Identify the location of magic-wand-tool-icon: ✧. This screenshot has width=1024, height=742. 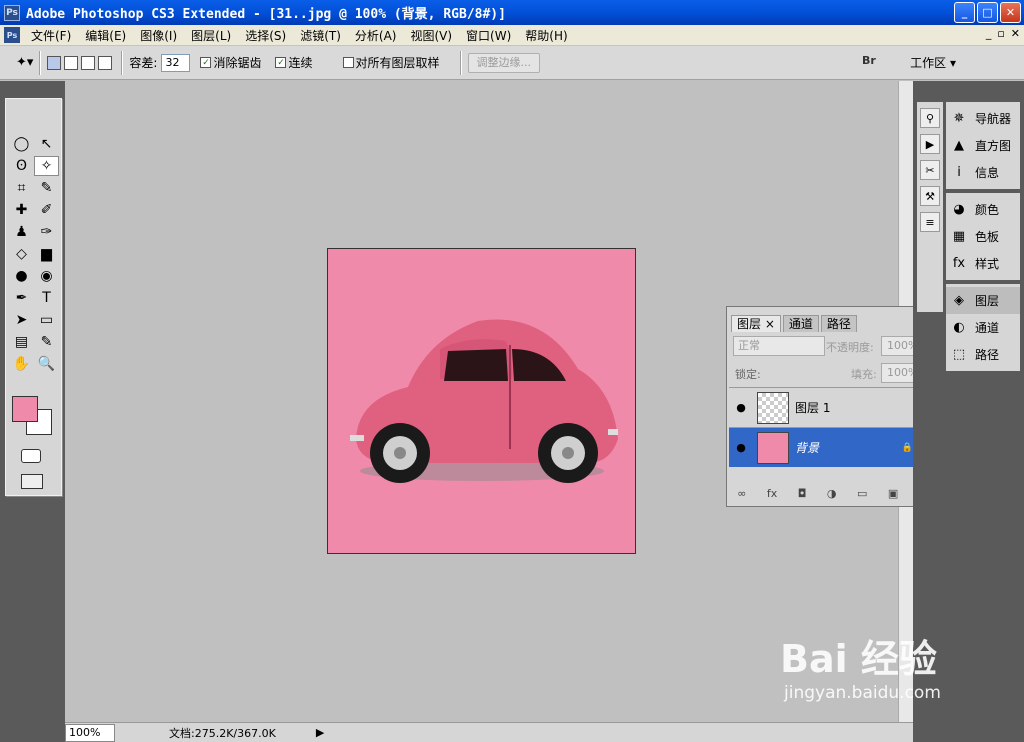
(46, 166).